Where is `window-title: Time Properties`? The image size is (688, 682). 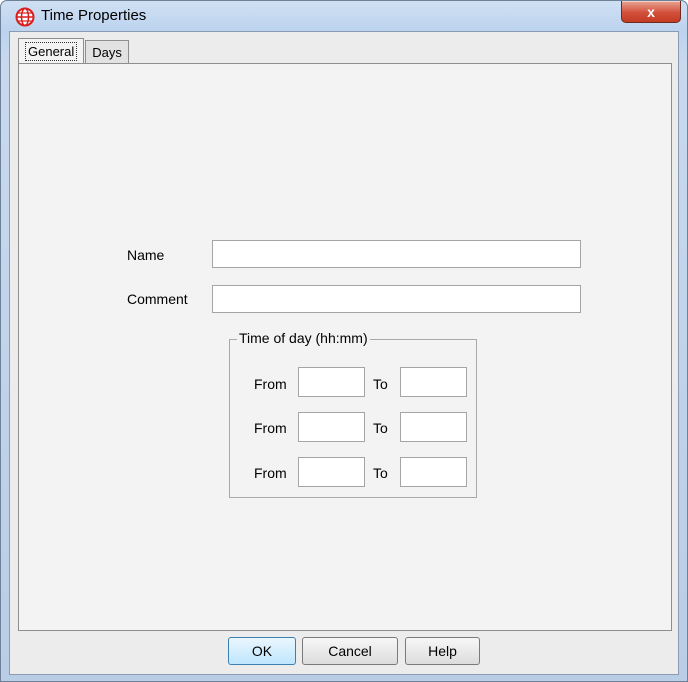 window-title: Time Properties is located at coordinates (94, 15).